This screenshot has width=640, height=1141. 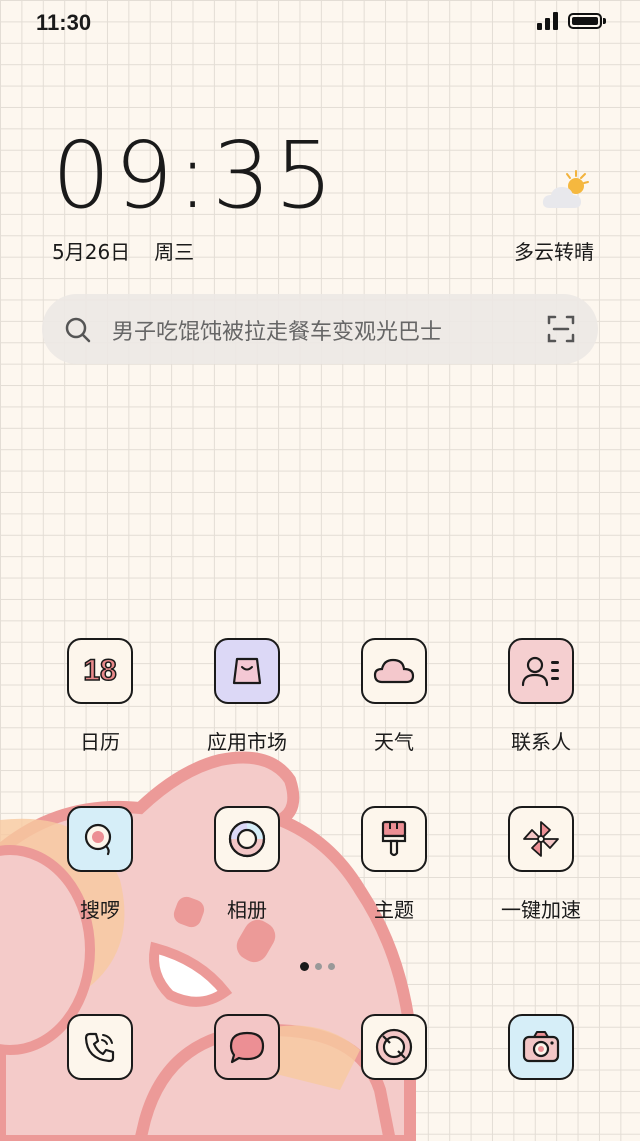 What do you see at coordinates (194, 176) in the screenshot?
I see `clock-time: 09:35` at bounding box center [194, 176].